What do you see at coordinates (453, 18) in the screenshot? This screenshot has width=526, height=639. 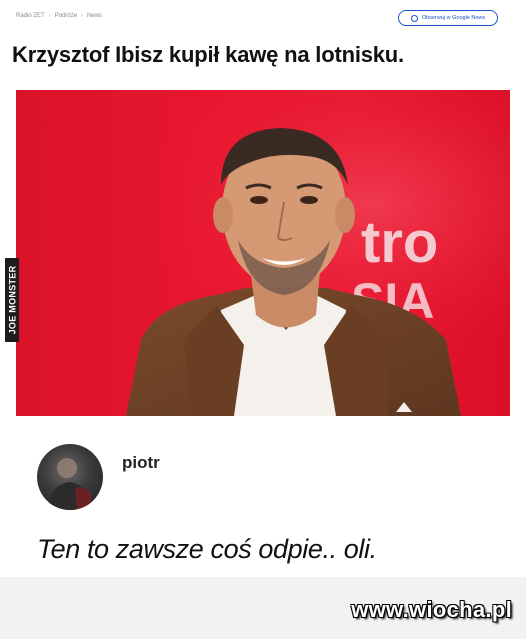 I see `follow-button-label: Obserwuj w Google News` at bounding box center [453, 18].